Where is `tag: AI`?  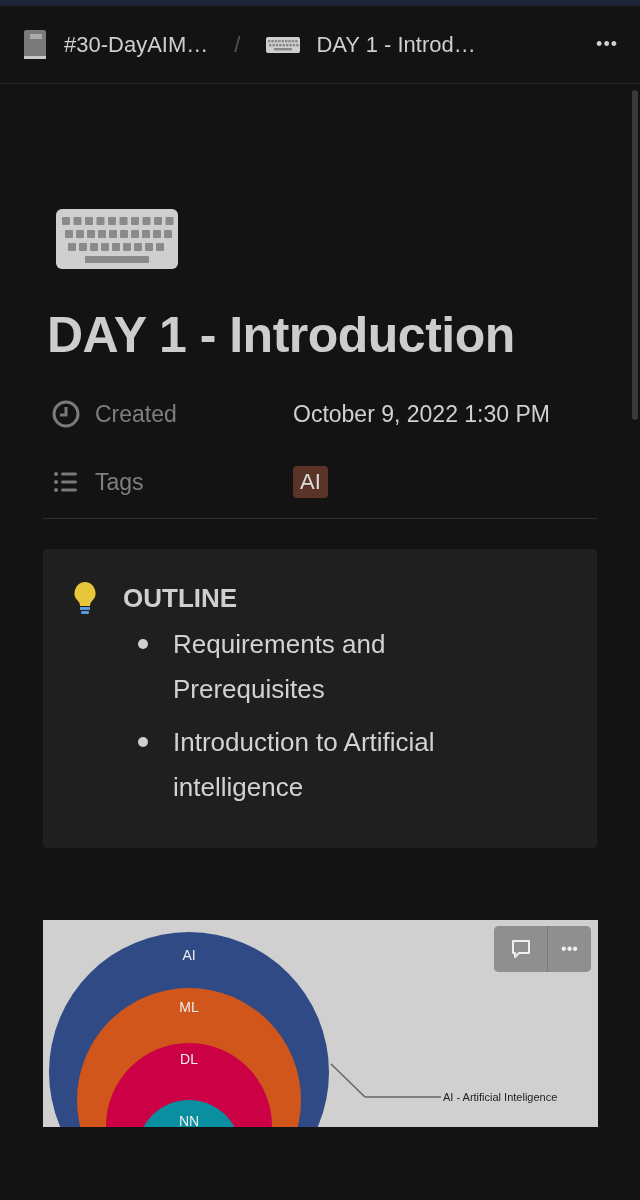 tag: AI is located at coordinates (310, 482).